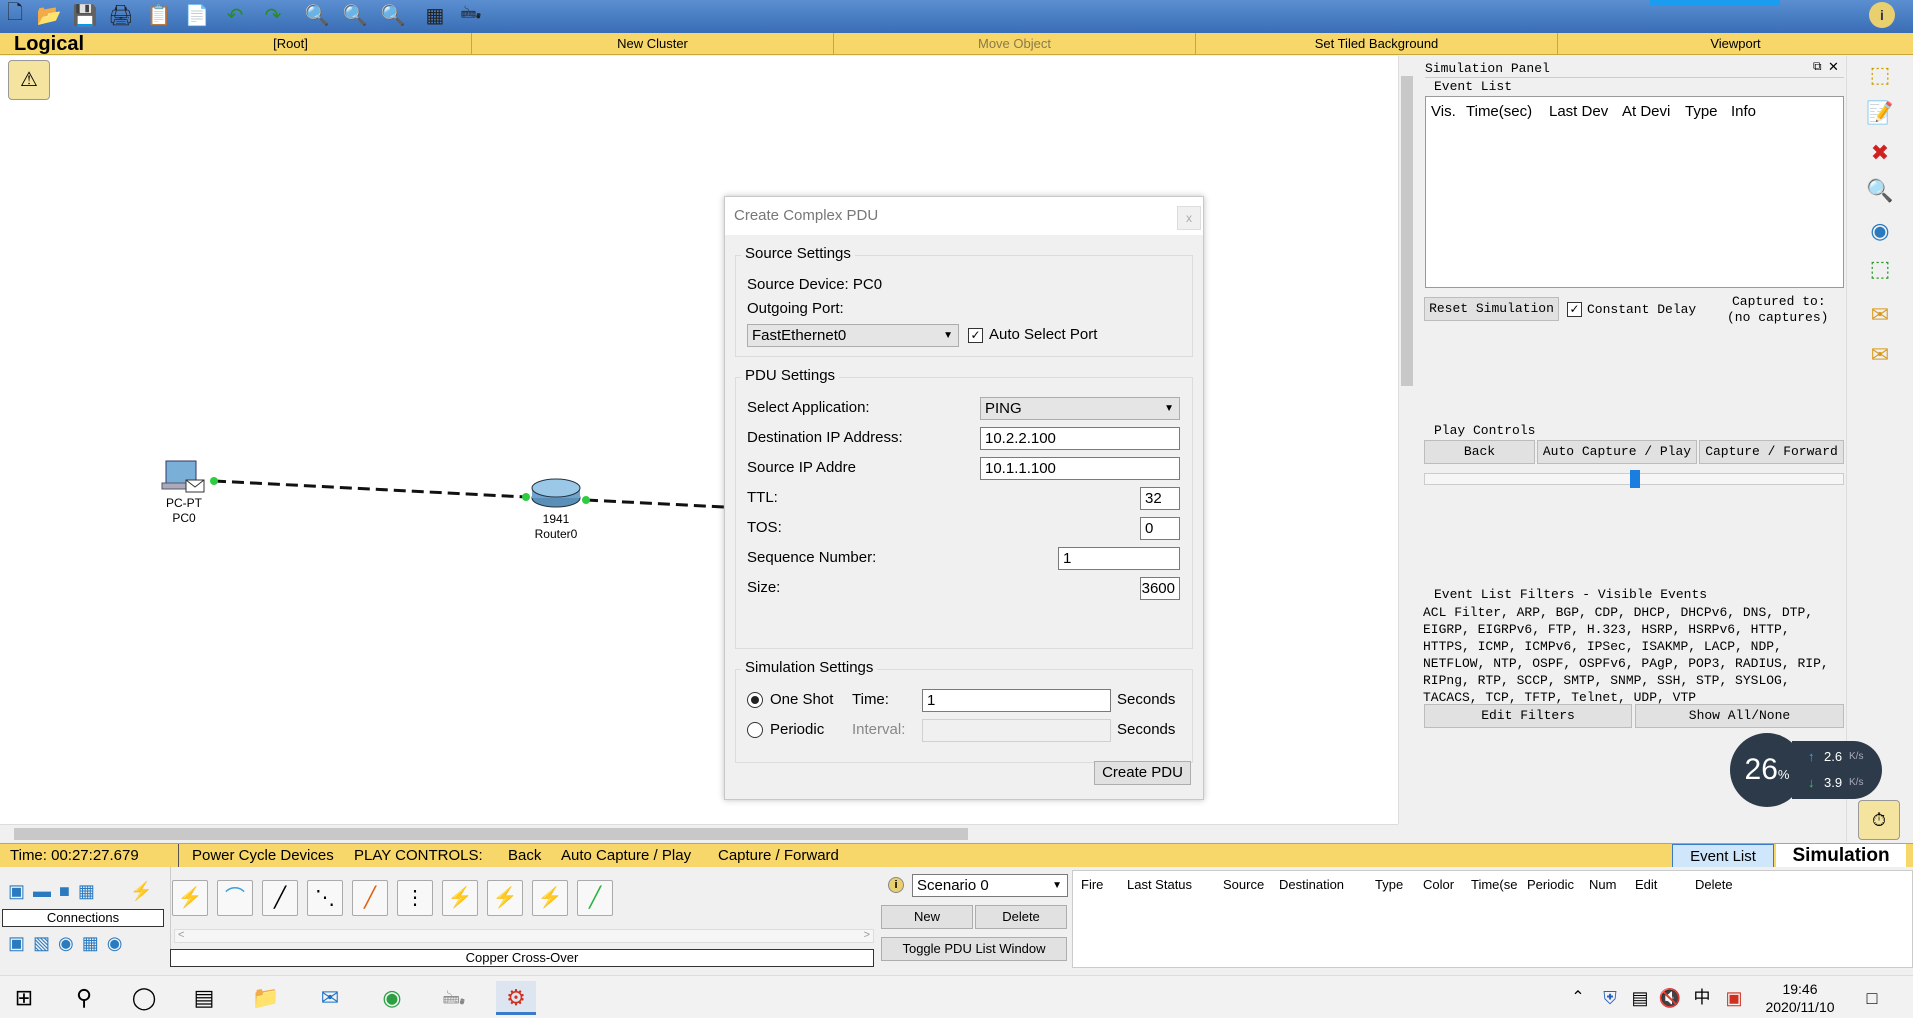 The height and width of the screenshot is (1018, 1913). Describe the element at coordinates (471, 15) in the screenshot. I see `custom-device-icon: 🖦` at that location.